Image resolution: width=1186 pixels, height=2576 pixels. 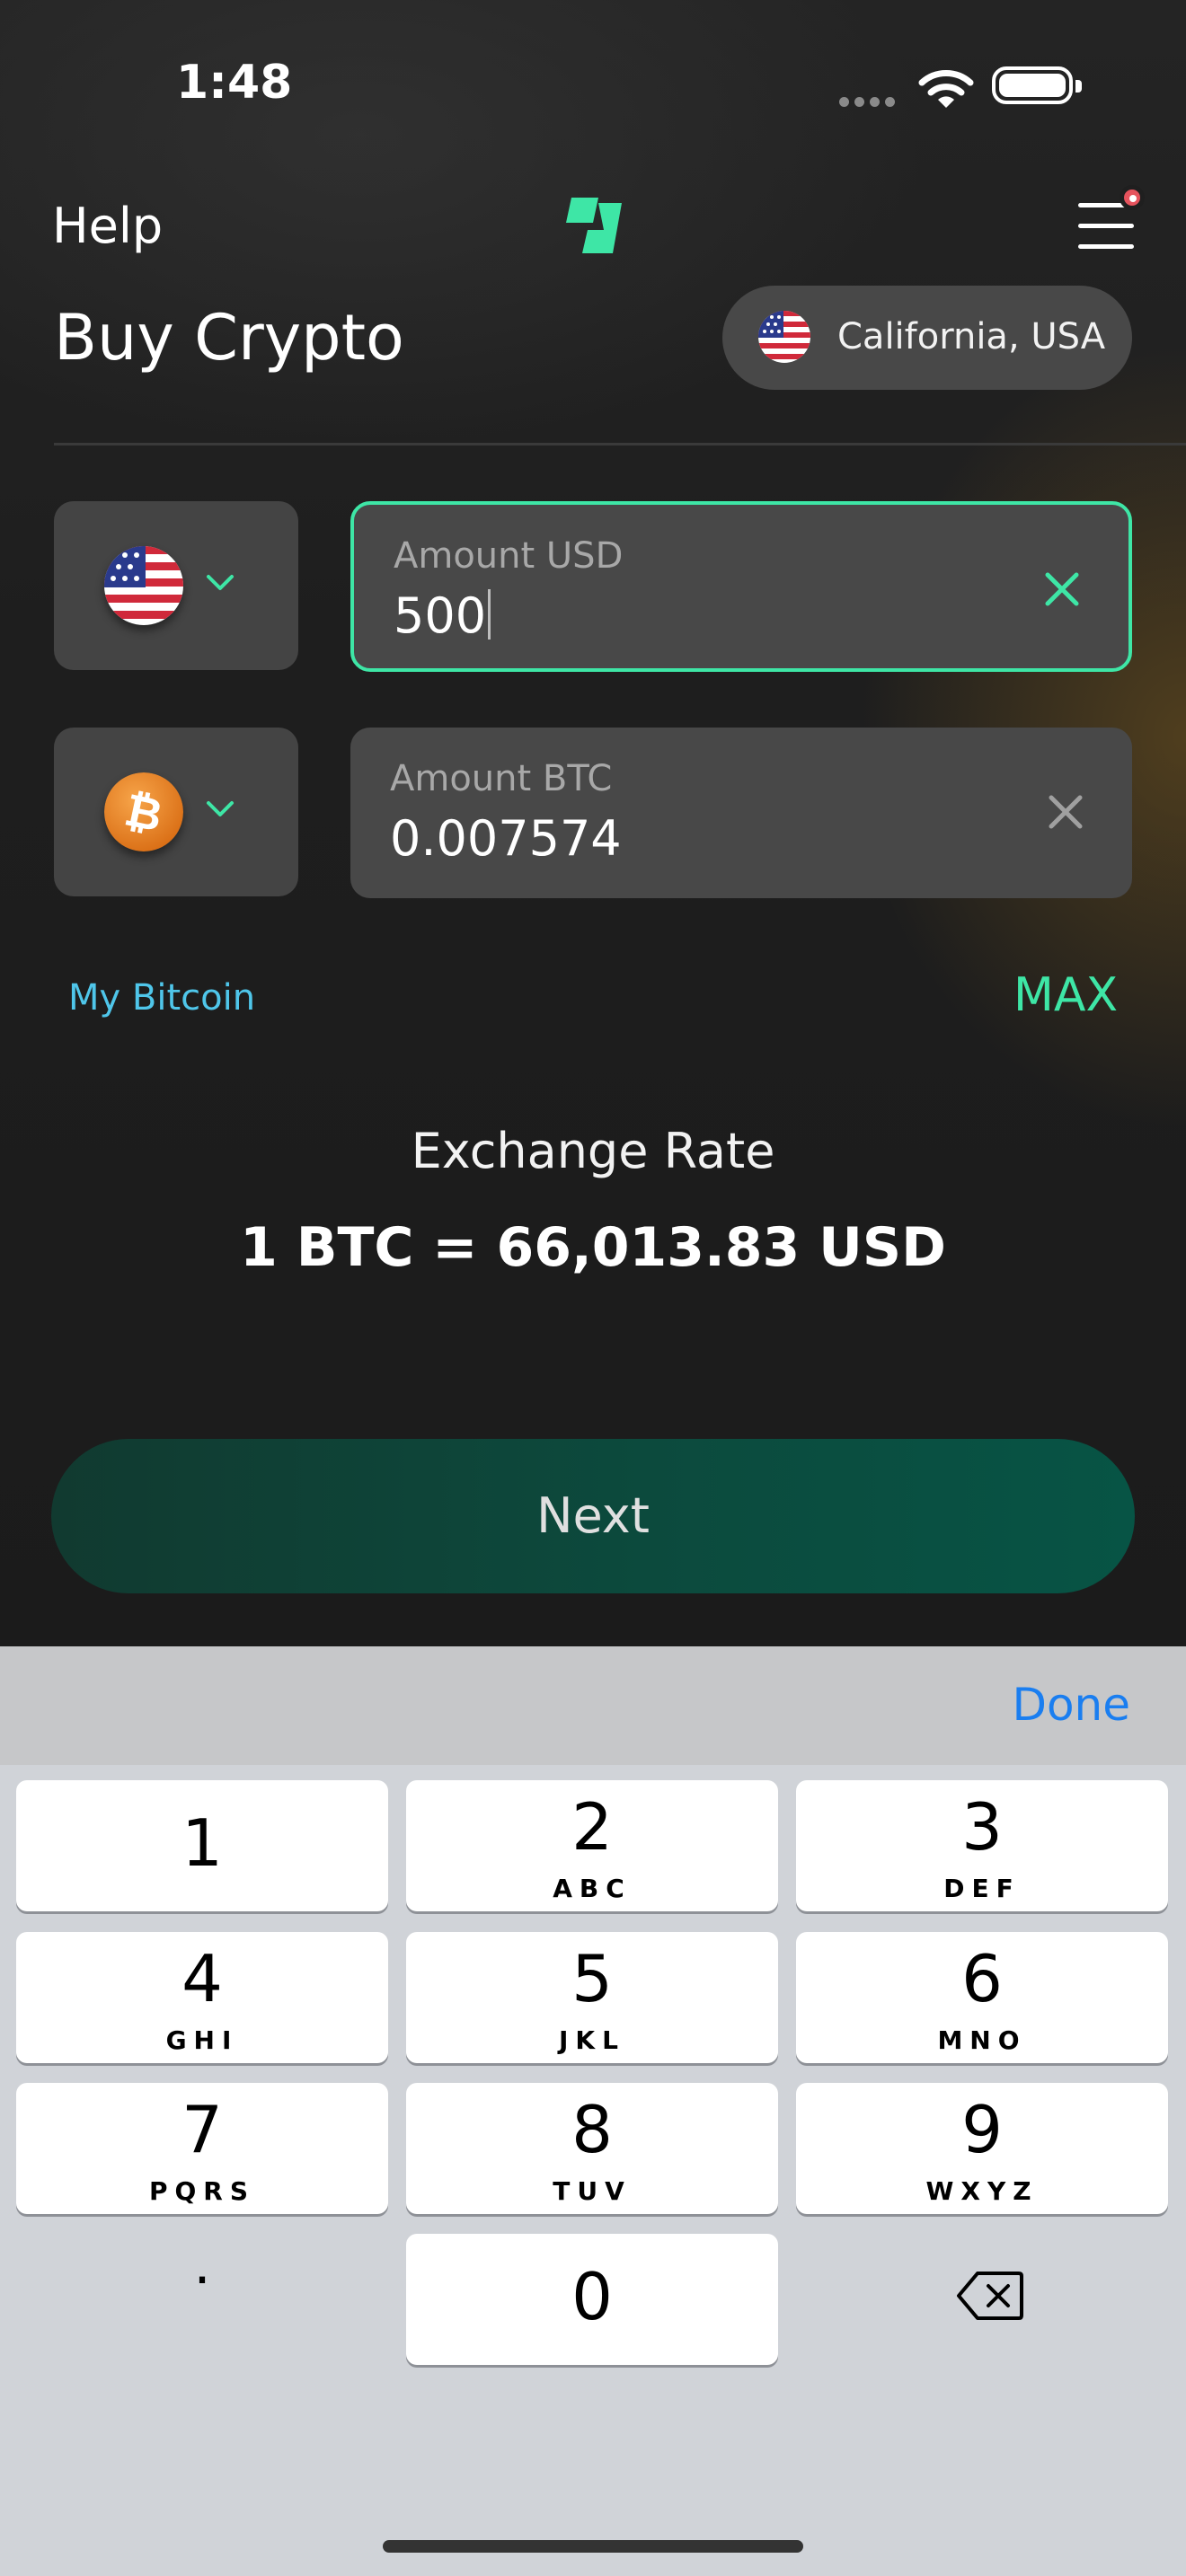 I want to click on amount-btc-field: Amount BTC 0.007574, so click(x=741, y=813).